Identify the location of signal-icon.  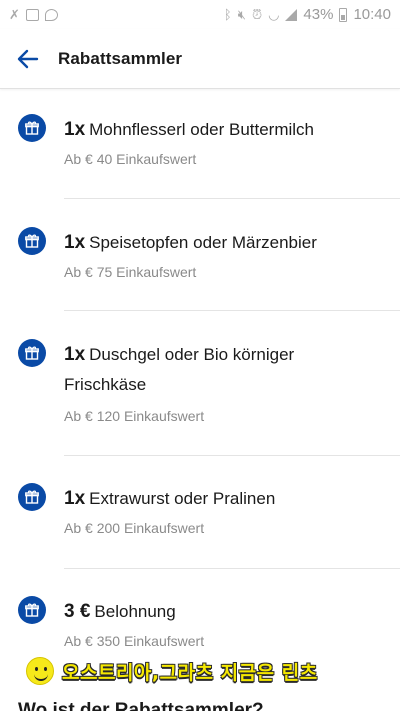
(291, 14).